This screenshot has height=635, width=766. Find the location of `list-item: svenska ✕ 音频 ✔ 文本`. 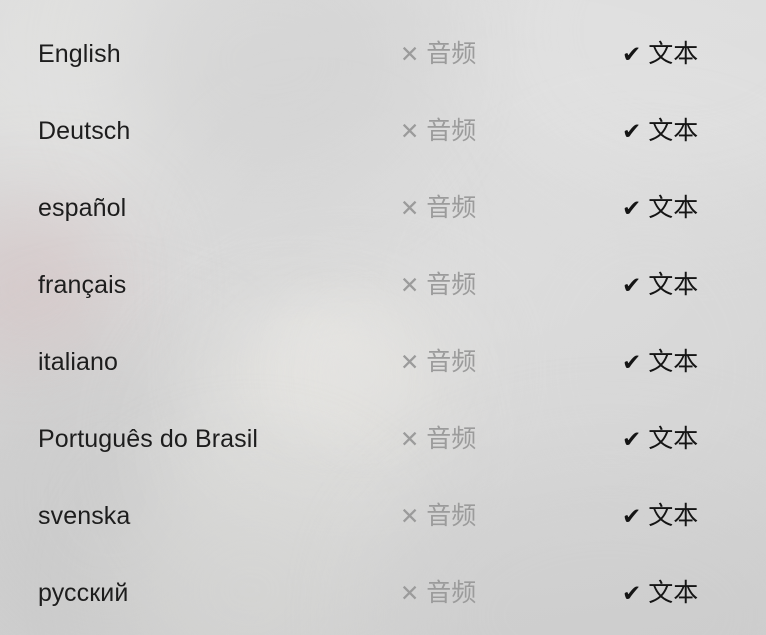

list-item: svenska ✕ 音频 ✔ 文本 is located at coordinates (383, 516).